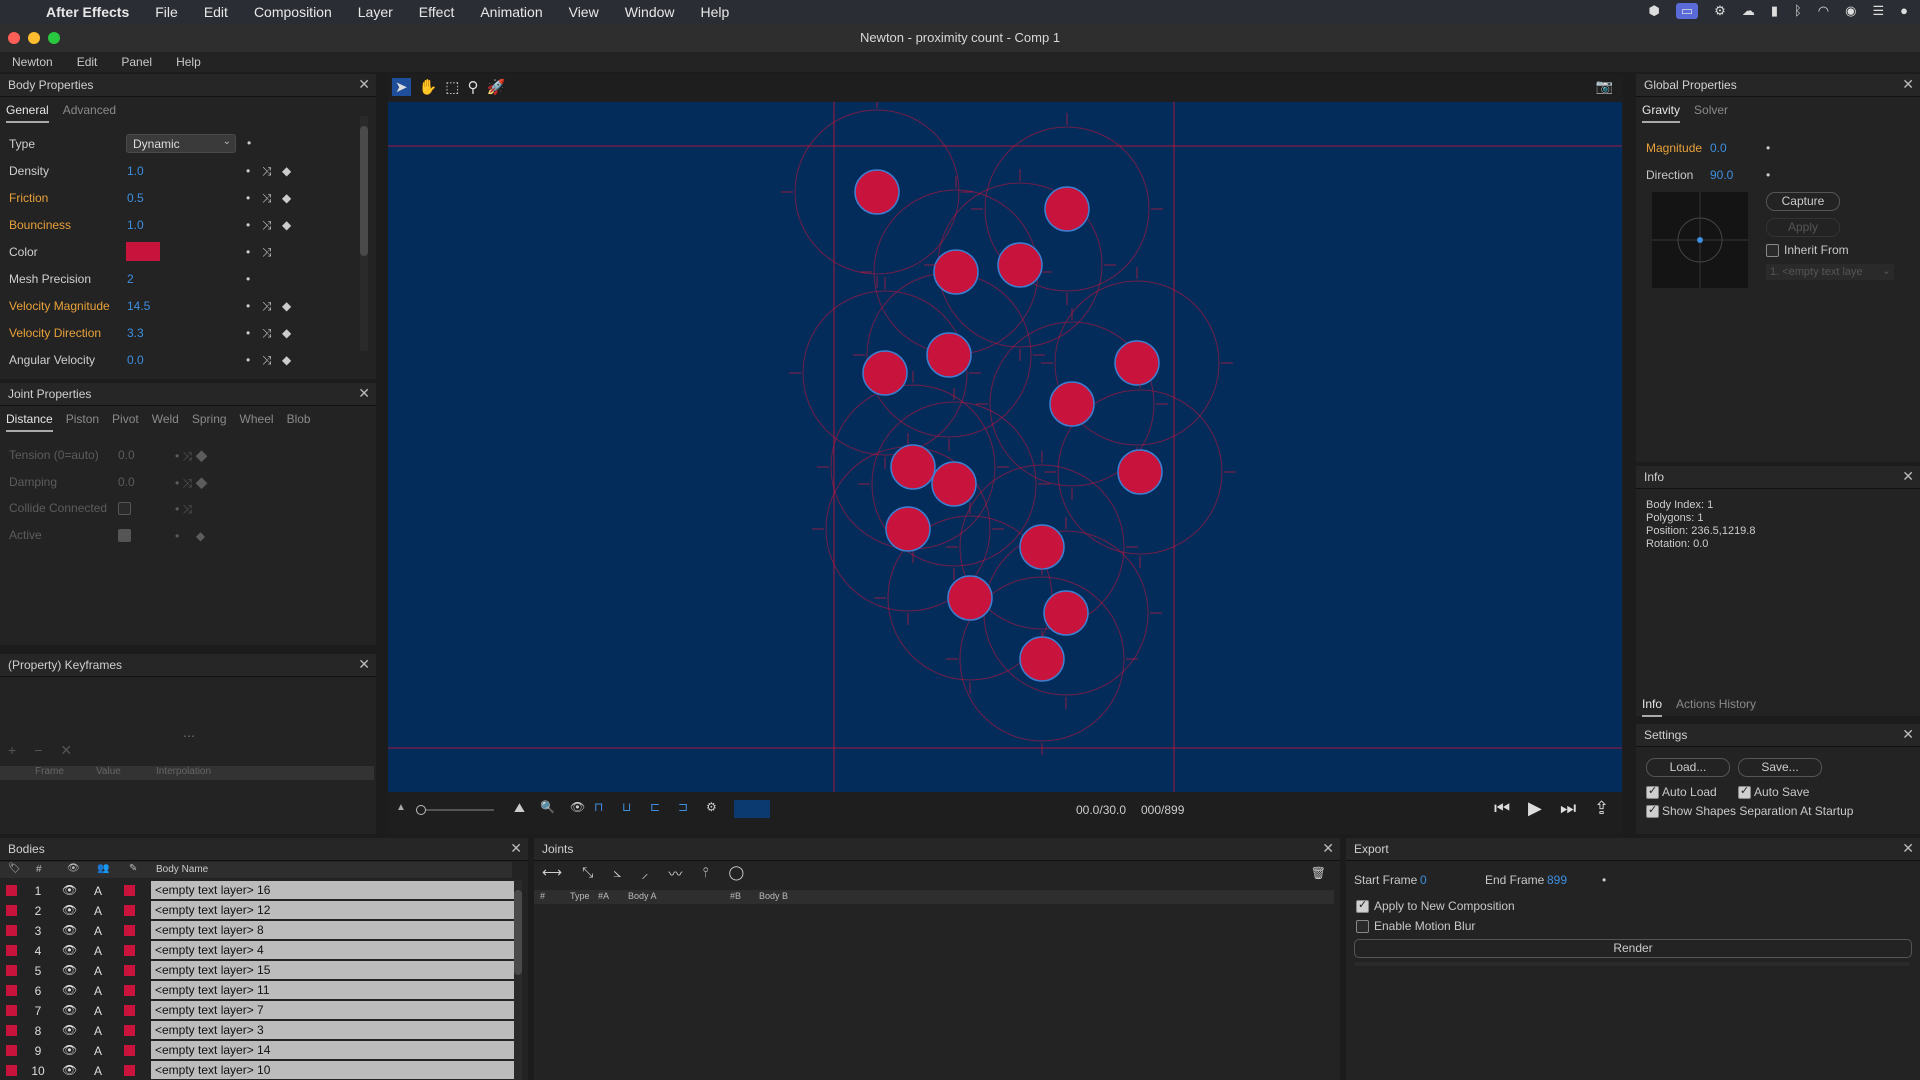  What do you see at coordinates (209, 422) in the screenshot?
I see `tab-spring: Spring` at bounding box center [209, 422].